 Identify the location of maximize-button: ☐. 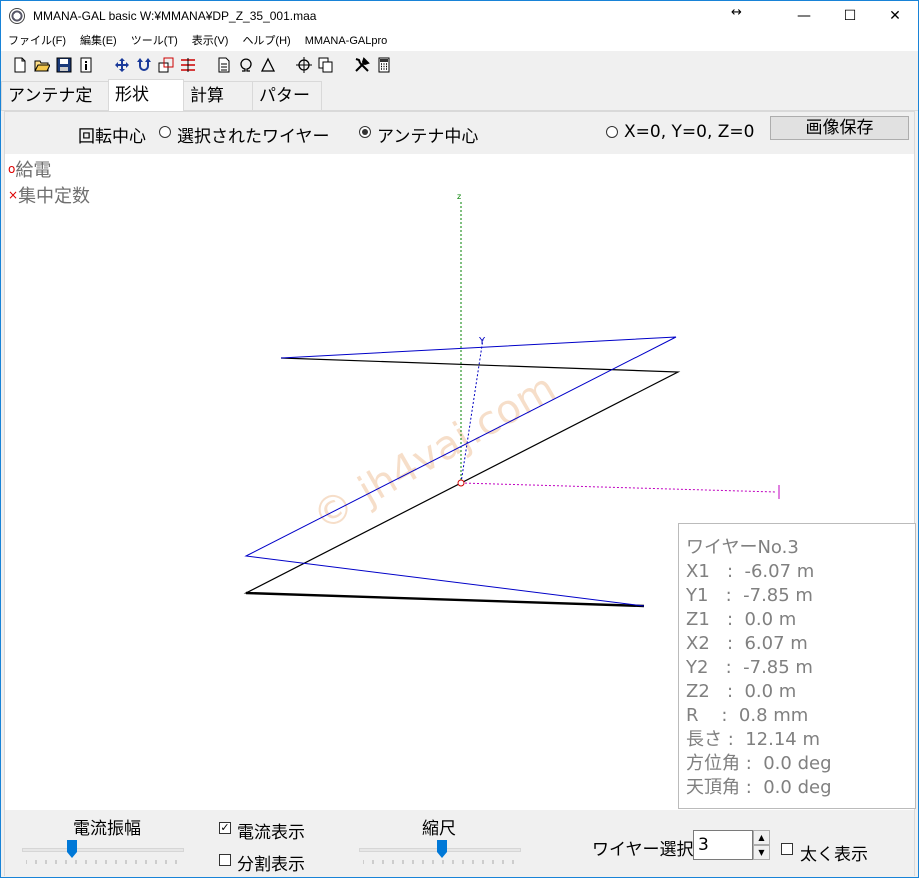
(850, 16).